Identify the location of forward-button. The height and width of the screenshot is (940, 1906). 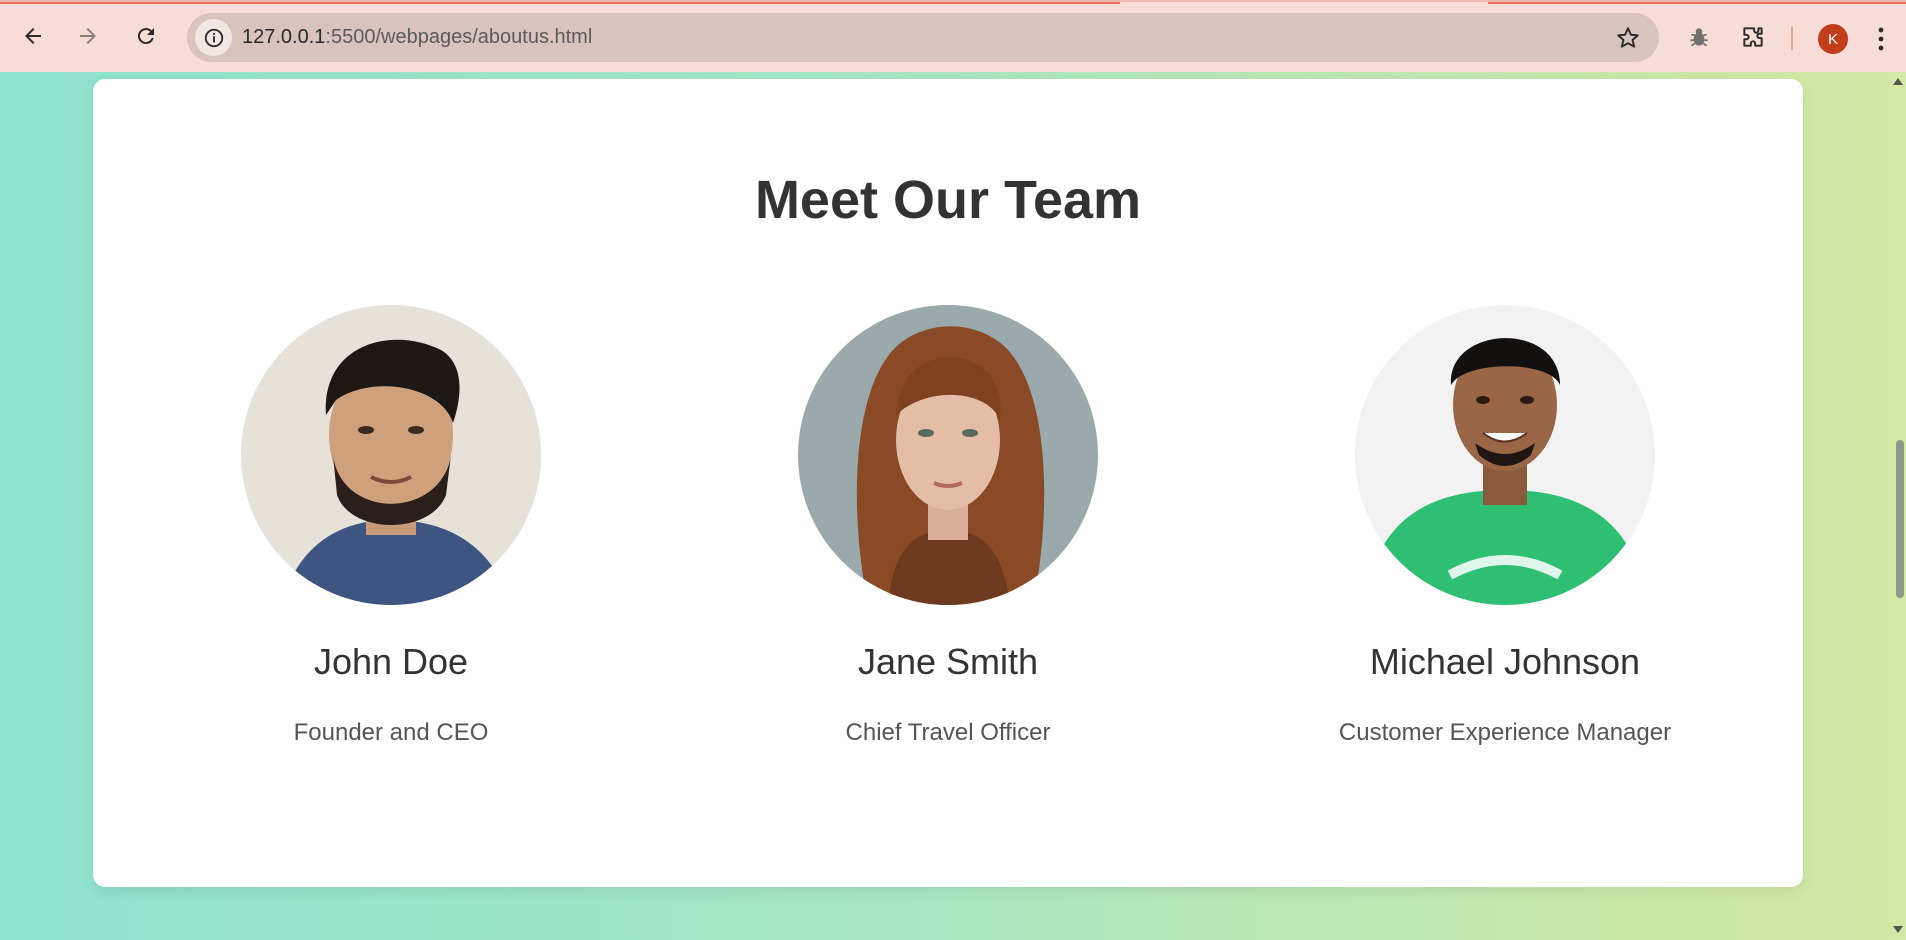
(88, 36).